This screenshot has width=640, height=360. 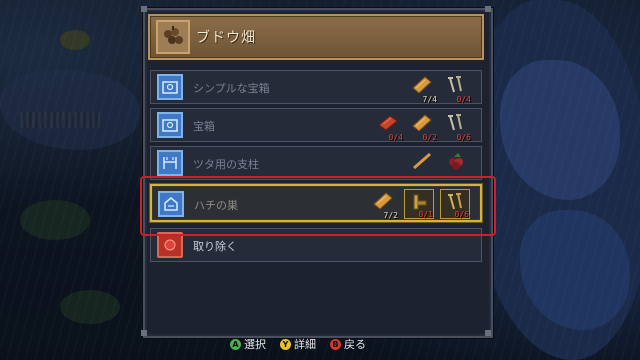 I want to click on ingredient-count: 0/2, so click(x=429, y=137).